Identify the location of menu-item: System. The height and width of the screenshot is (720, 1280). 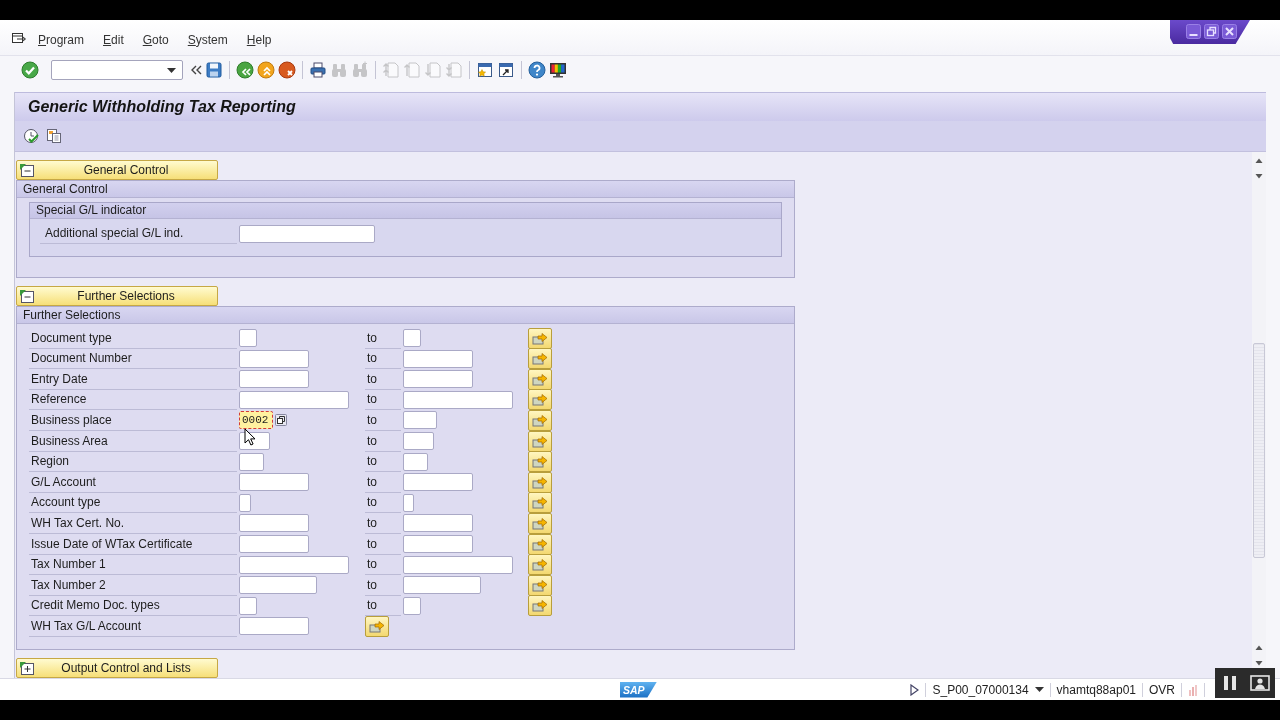
(207, 40).